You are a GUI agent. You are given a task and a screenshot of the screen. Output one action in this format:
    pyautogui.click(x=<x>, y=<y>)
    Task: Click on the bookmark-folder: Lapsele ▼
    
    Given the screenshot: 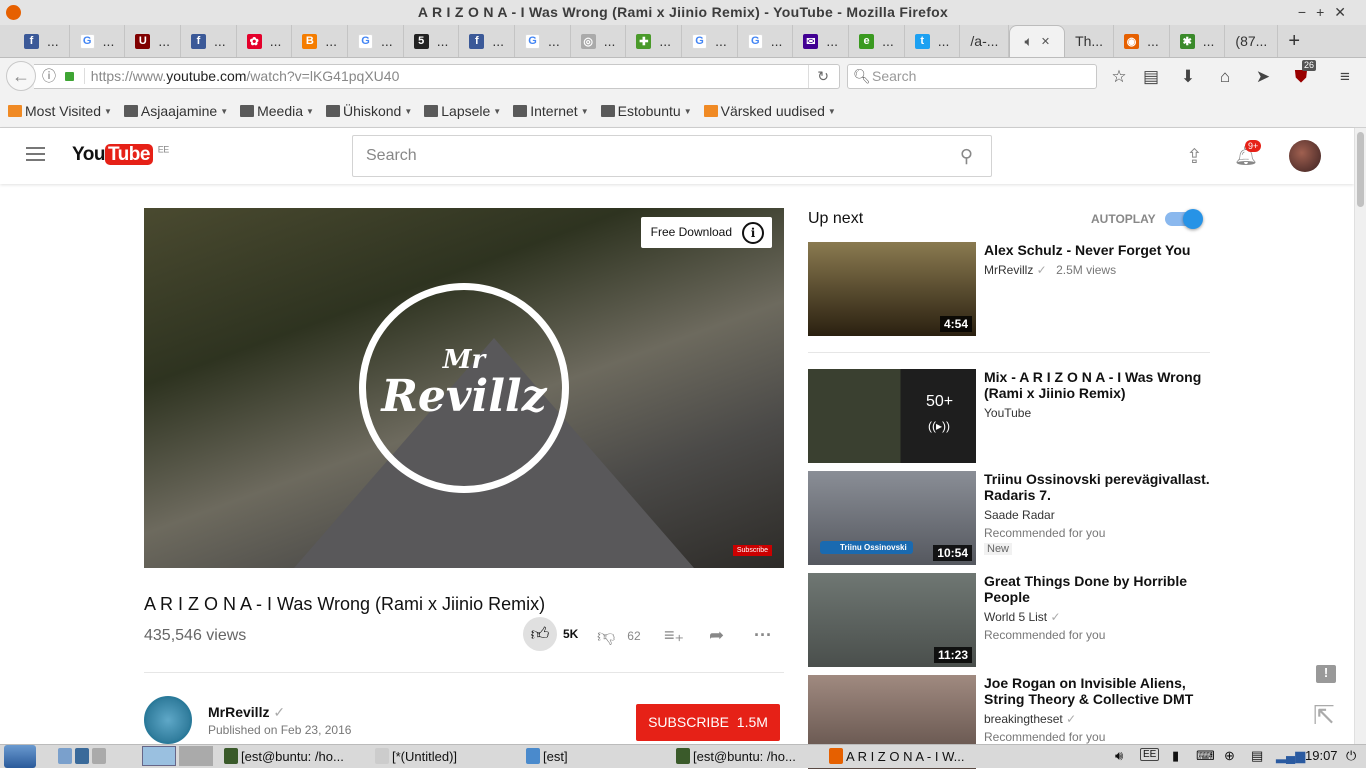 What is the action you would take?
    pyautogui.click(x=462, y=111)
    